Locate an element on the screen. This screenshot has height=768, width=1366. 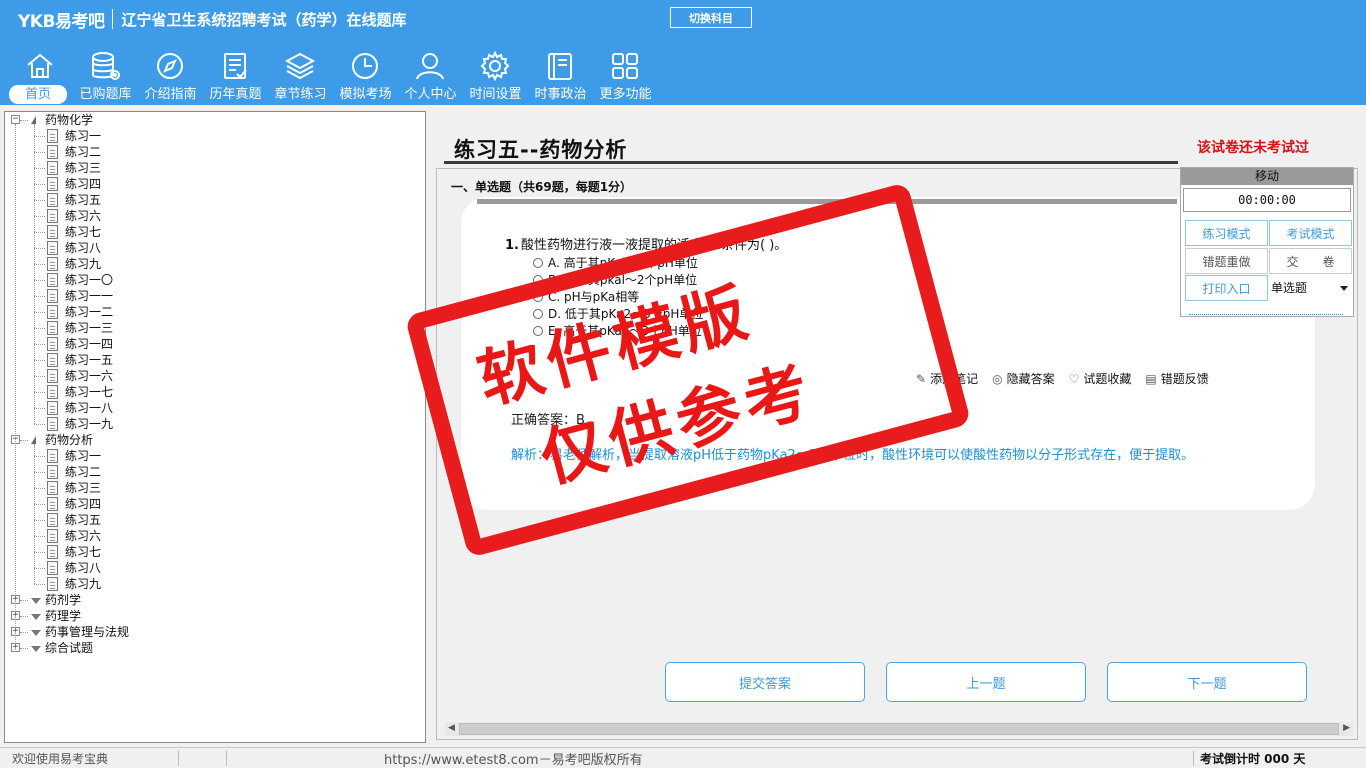
option-a: A. 高于其pKal～2个pH单位 is located at coordinates (615, 262).